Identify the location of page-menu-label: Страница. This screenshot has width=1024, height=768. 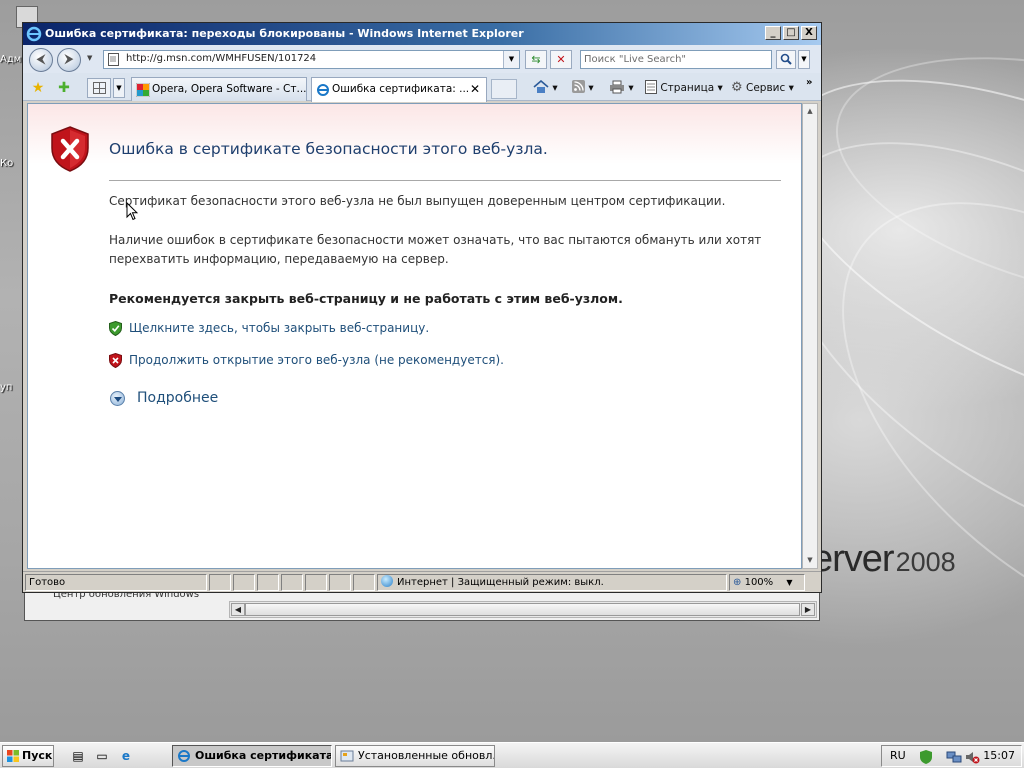
(687, 88).